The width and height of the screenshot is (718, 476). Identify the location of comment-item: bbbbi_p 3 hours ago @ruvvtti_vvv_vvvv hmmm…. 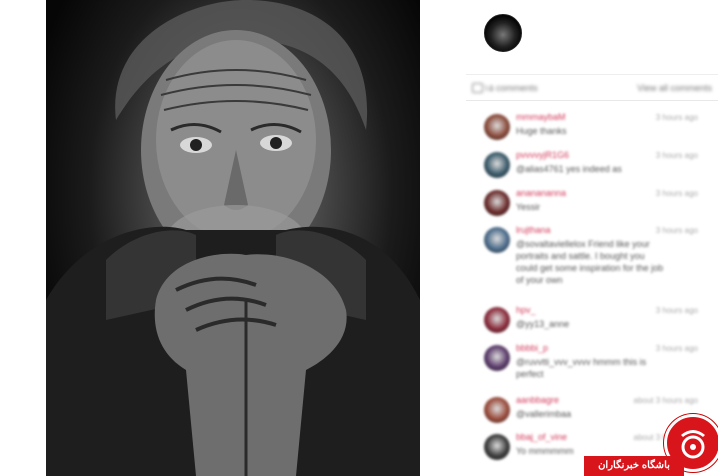
(592, 361).